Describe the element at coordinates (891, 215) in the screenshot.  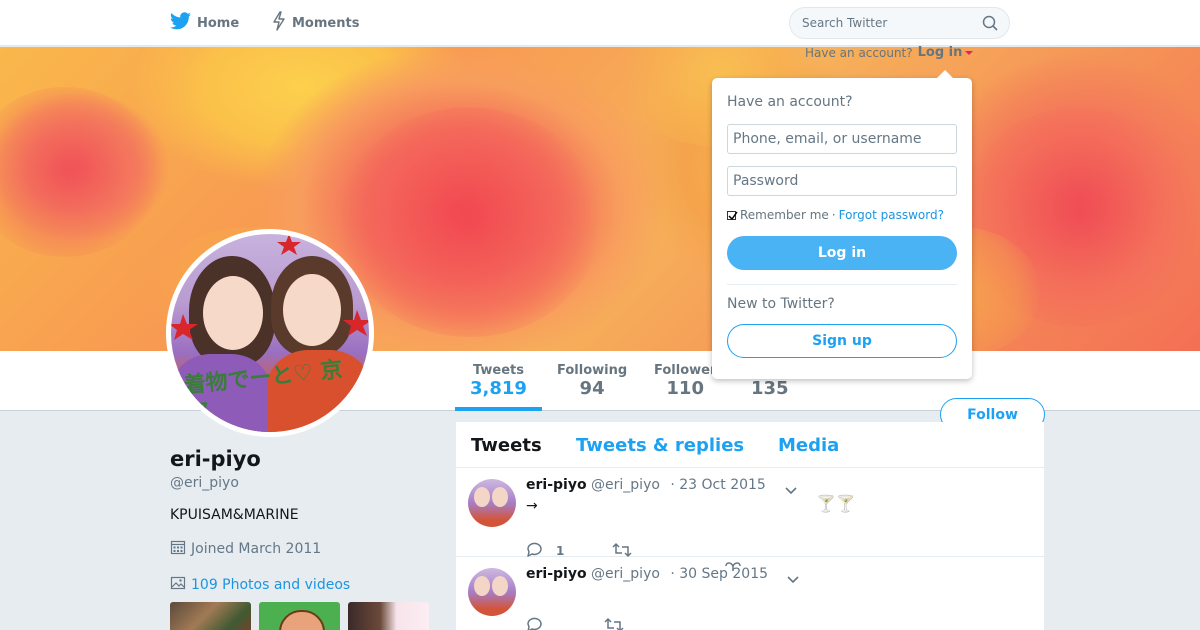
I see `forgot-password-link: Forgot password?` at that location.